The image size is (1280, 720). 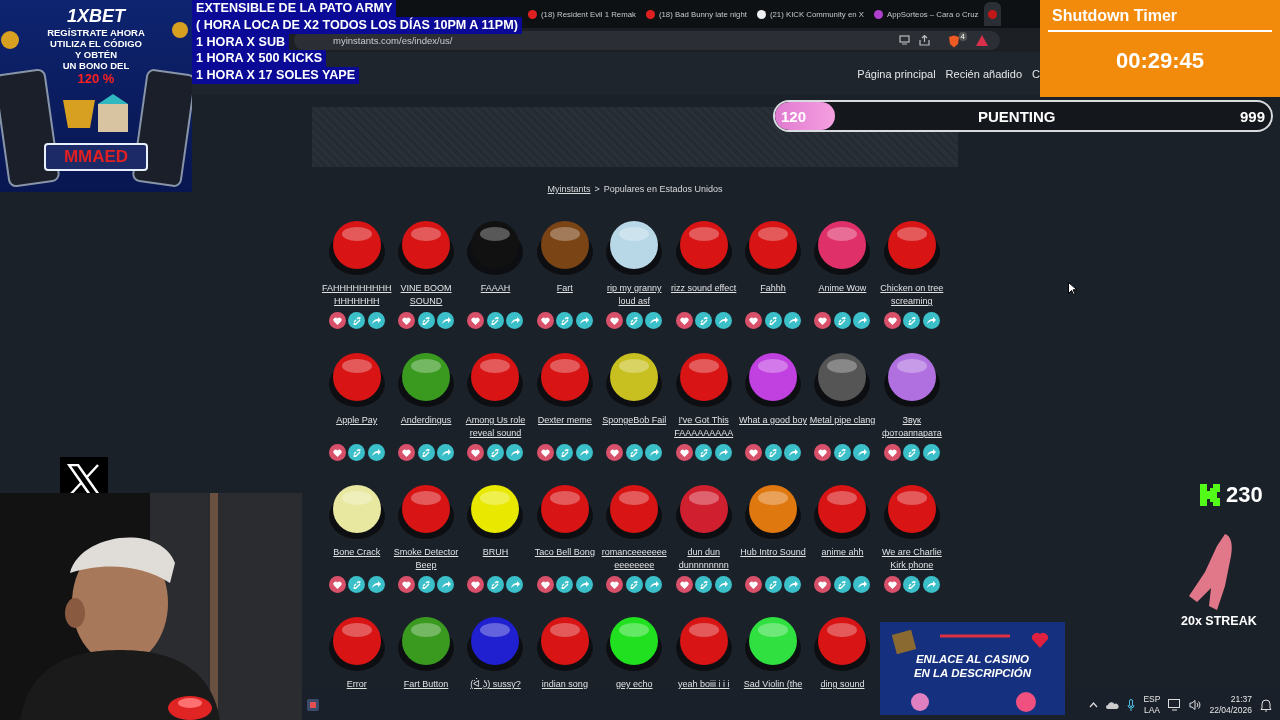 What do you see at coordinates (911, 559) in the screenshot?
I see `sound-link: We are Charlie Kirk phone` at bounding box center [911, 559].